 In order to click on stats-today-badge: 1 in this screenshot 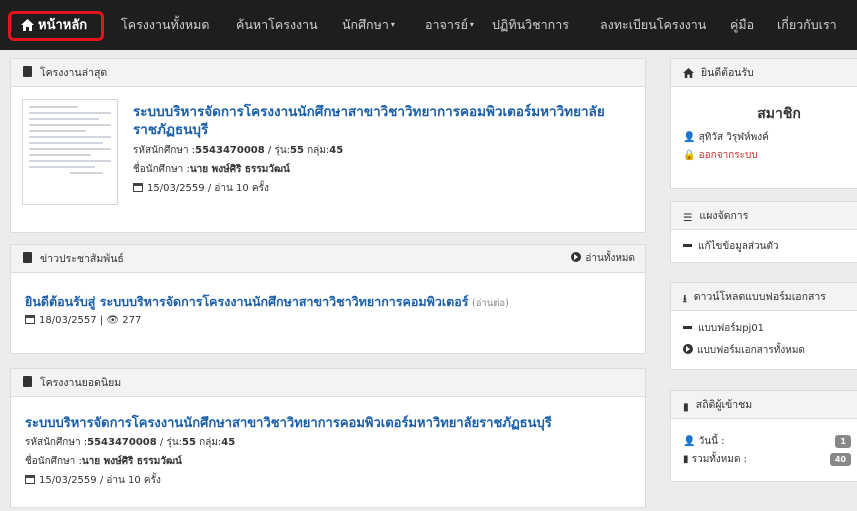, I will do `click(843, 441)`.